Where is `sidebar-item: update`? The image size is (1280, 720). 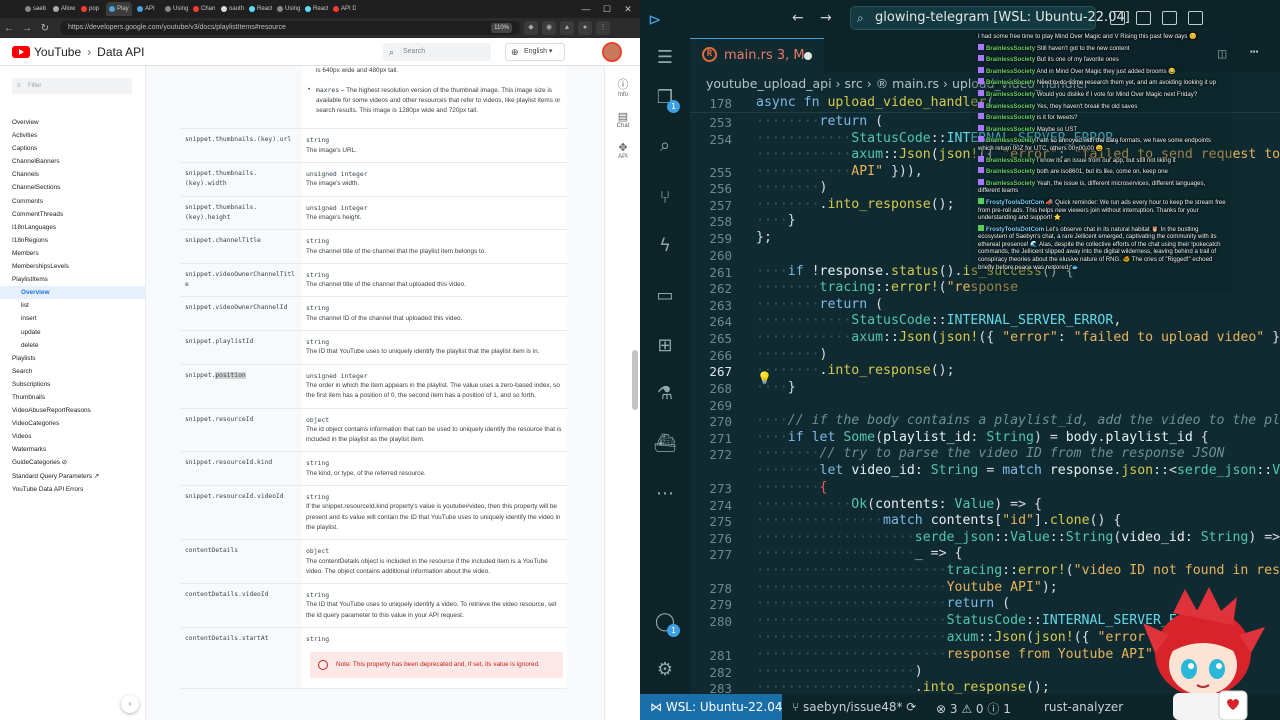 sidebar-item: update is located at coordinates (72, 332).